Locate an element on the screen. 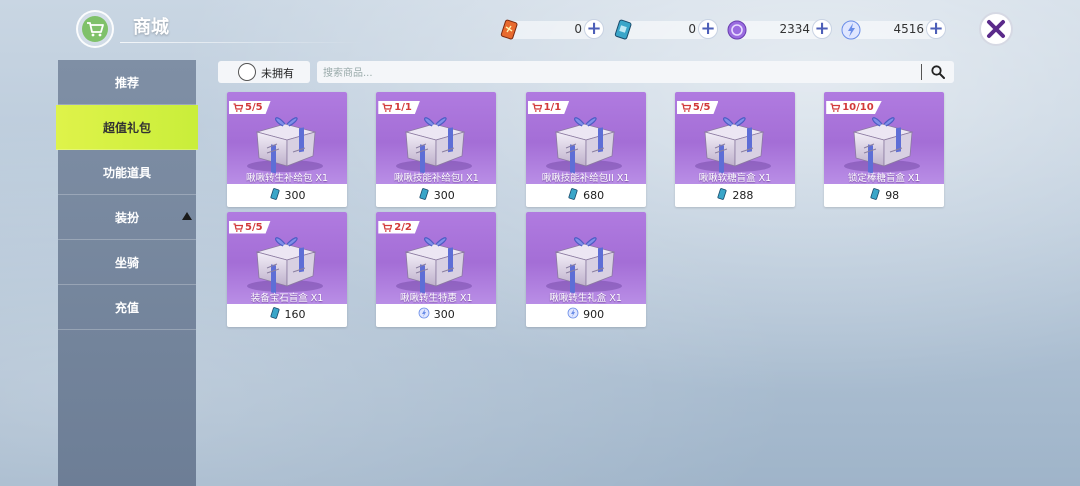 The image size is (1080, 486). product-price: 900 is located at coordinates (586, 315).